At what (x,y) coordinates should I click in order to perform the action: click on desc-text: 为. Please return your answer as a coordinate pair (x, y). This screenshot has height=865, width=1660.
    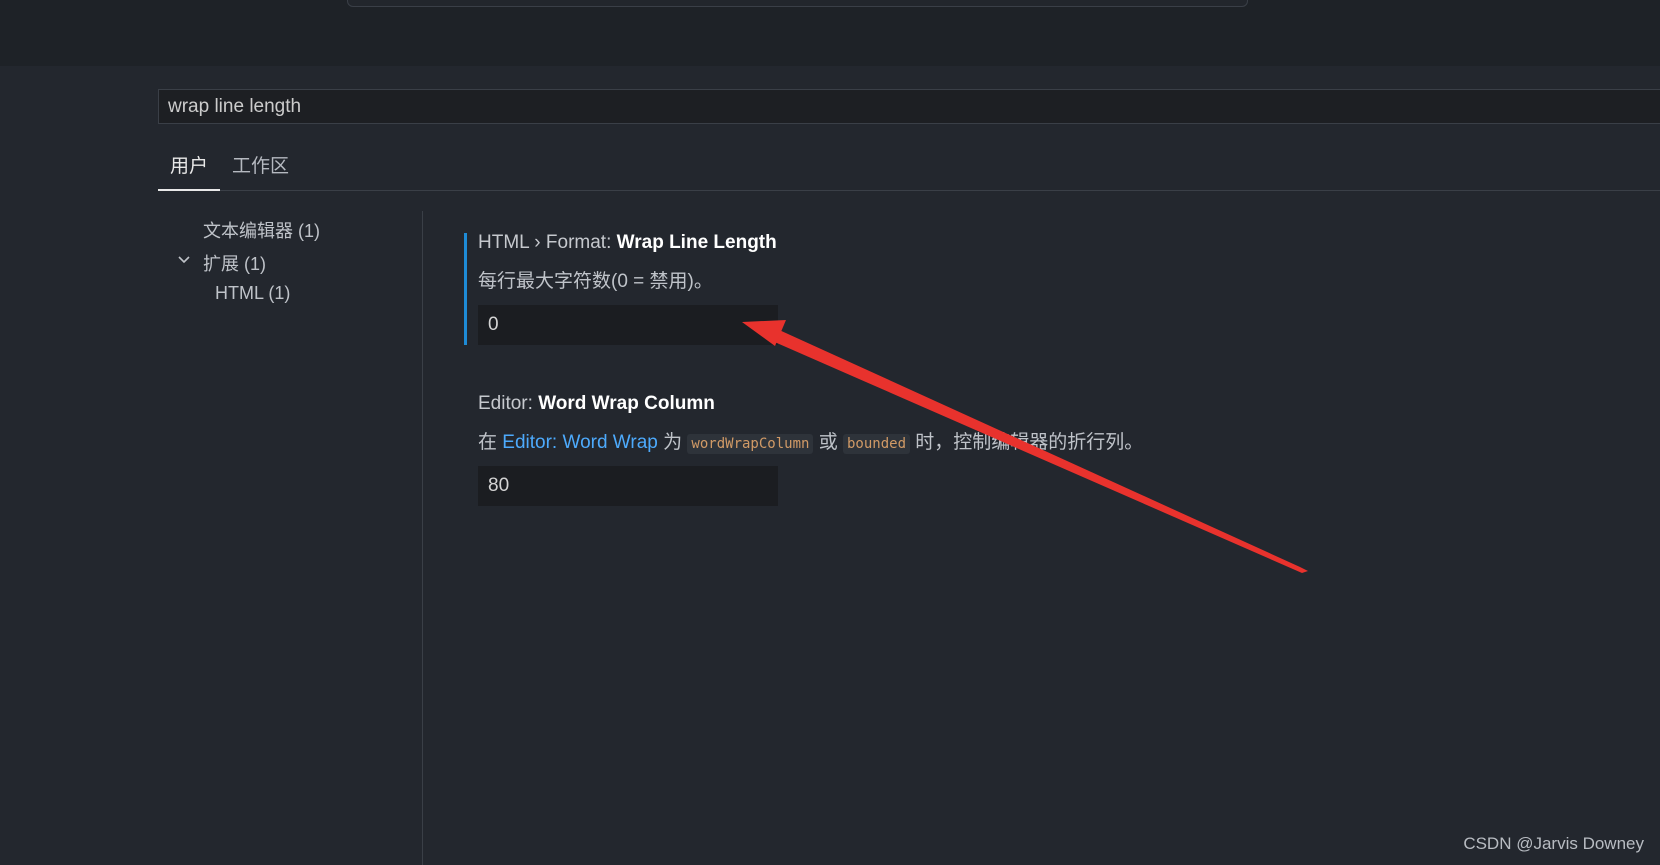
    Looking at the image, I should click on (672, 442).